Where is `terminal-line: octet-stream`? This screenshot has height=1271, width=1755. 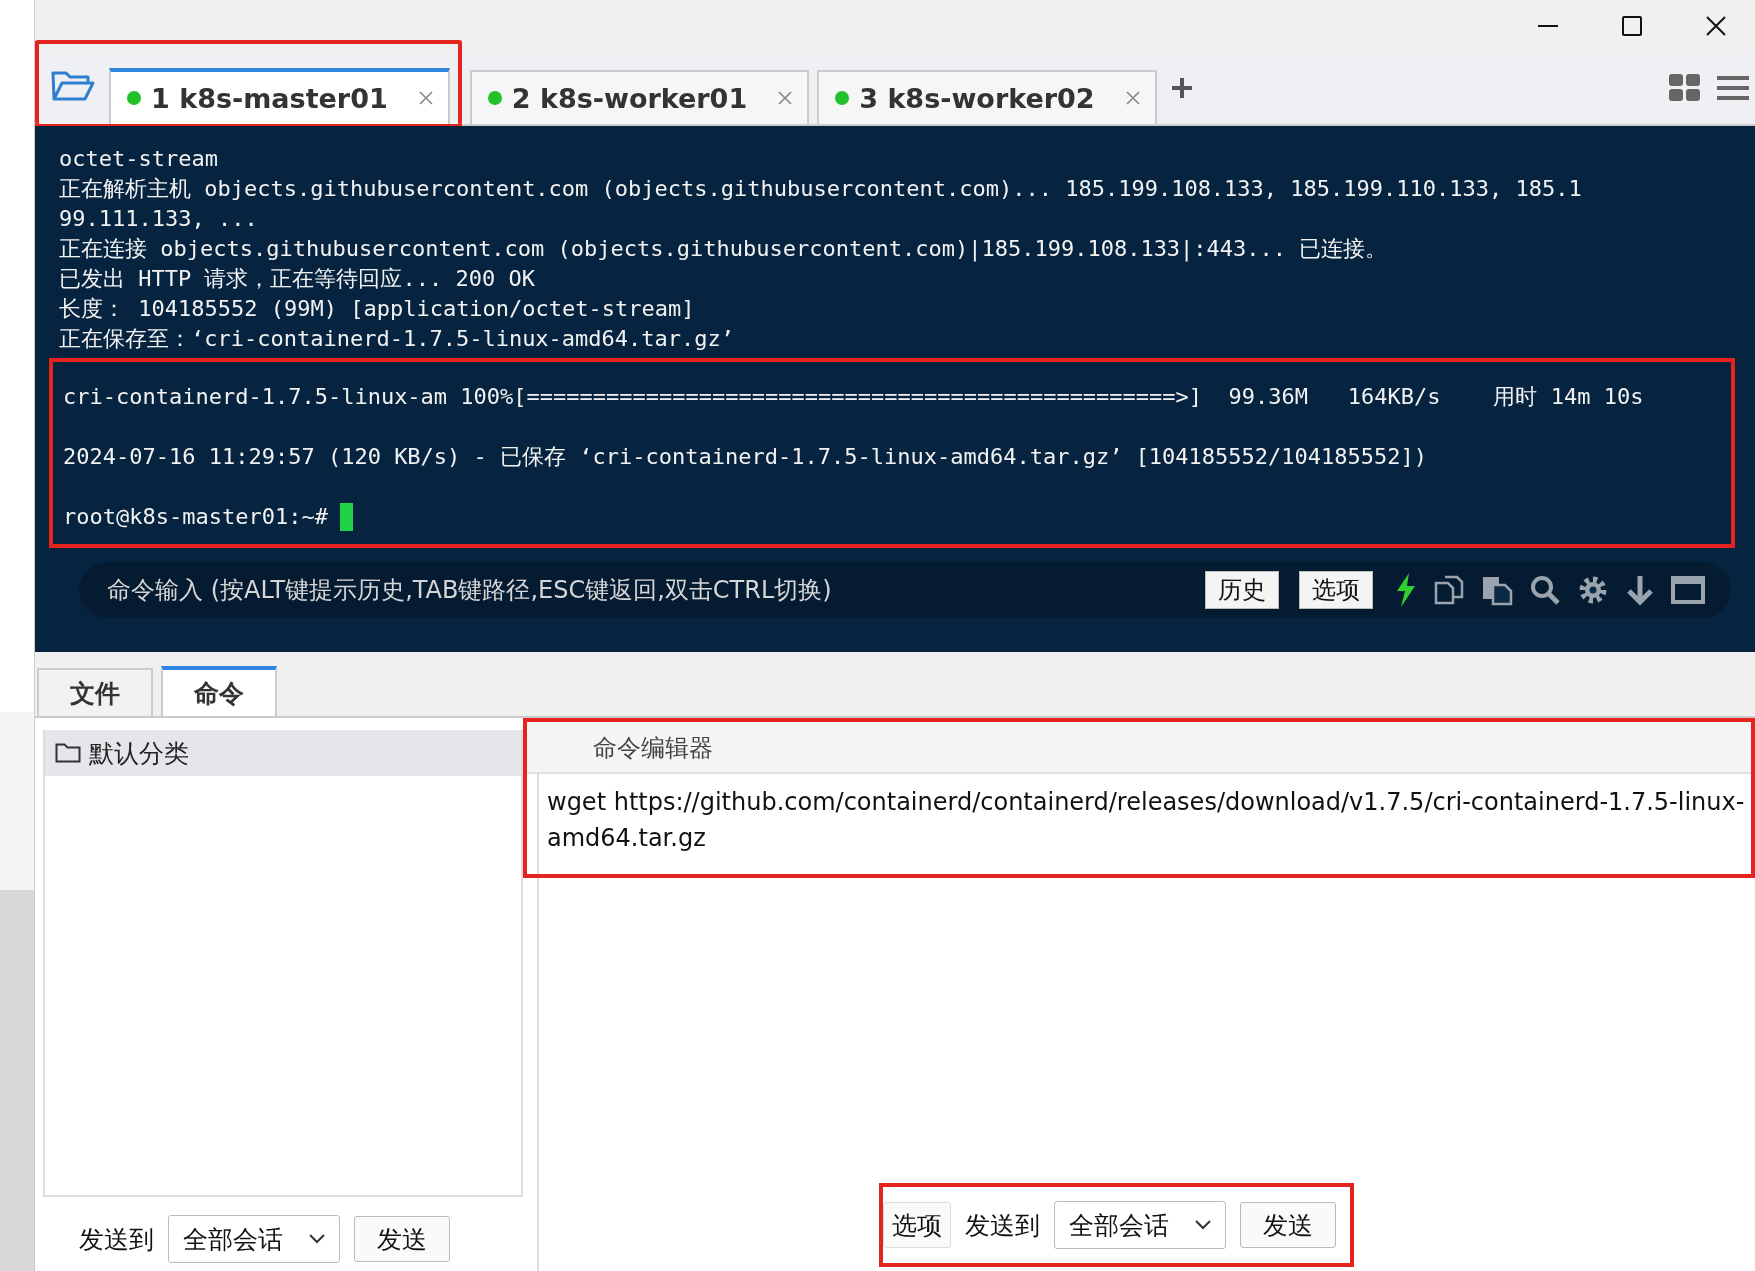 terminal-line: octet-stream is located at coordinates (139, 159).